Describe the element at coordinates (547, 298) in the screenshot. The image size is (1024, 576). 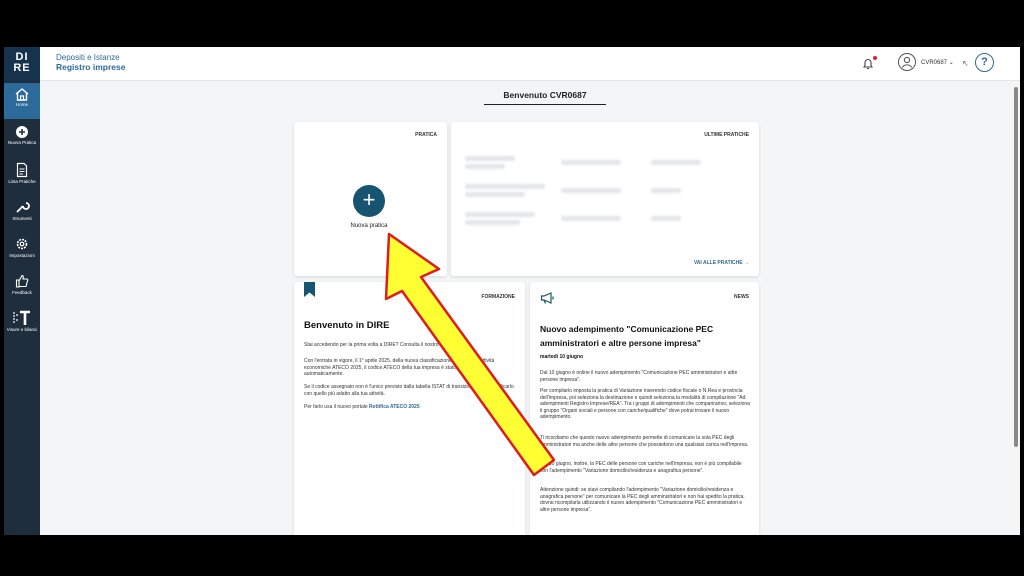
I see `megaphone-icon` at that location.